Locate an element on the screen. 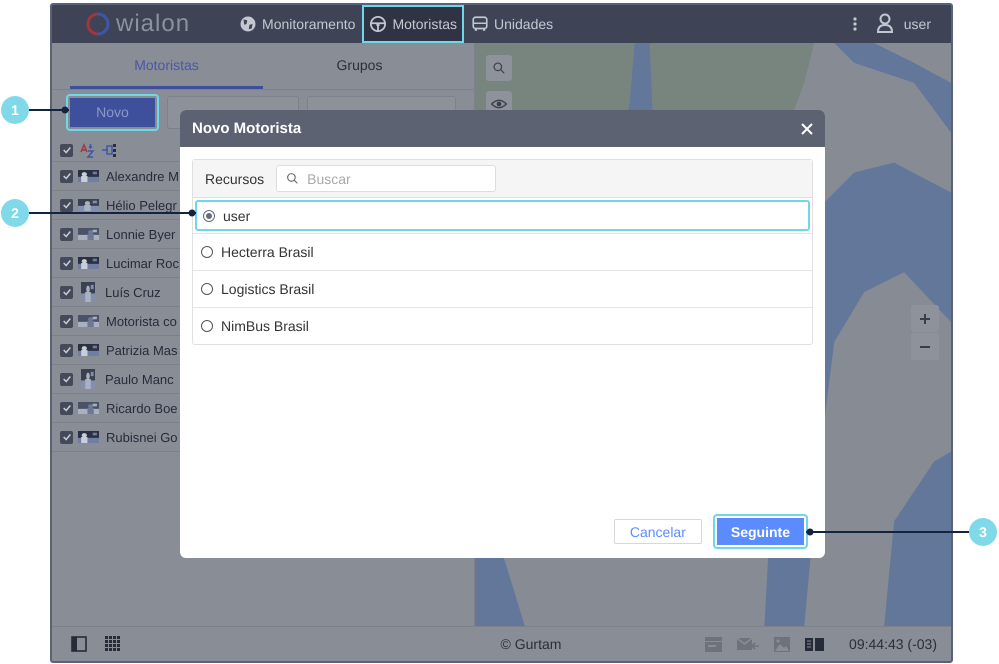  resources-label: Recursos is located at coordinates (234, 178).